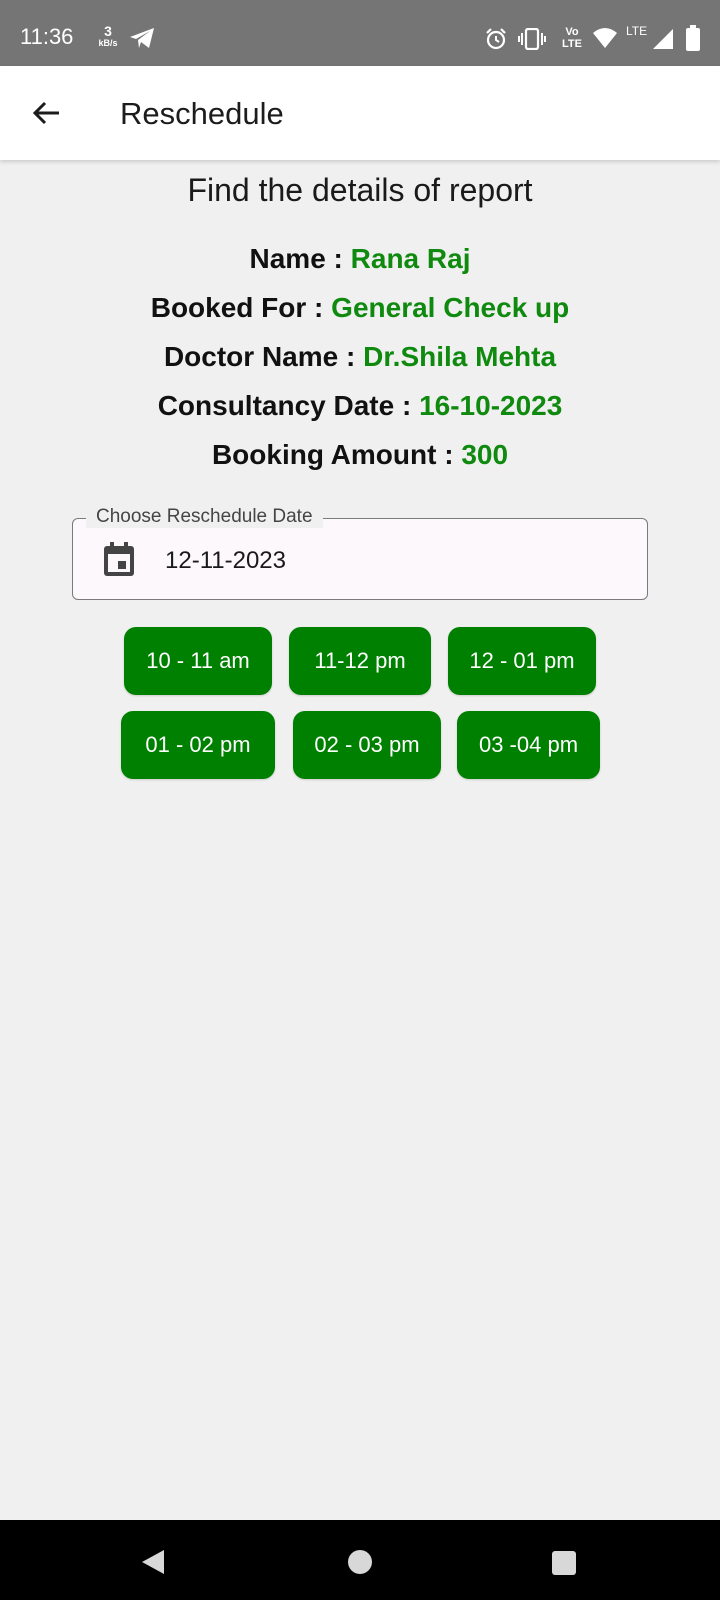 The width and height of the screenshot is (720, 1600). What do you see at coordinates (693, 38) in the screenshot?
I see `battery-icon` at bounding box center [693, 38].